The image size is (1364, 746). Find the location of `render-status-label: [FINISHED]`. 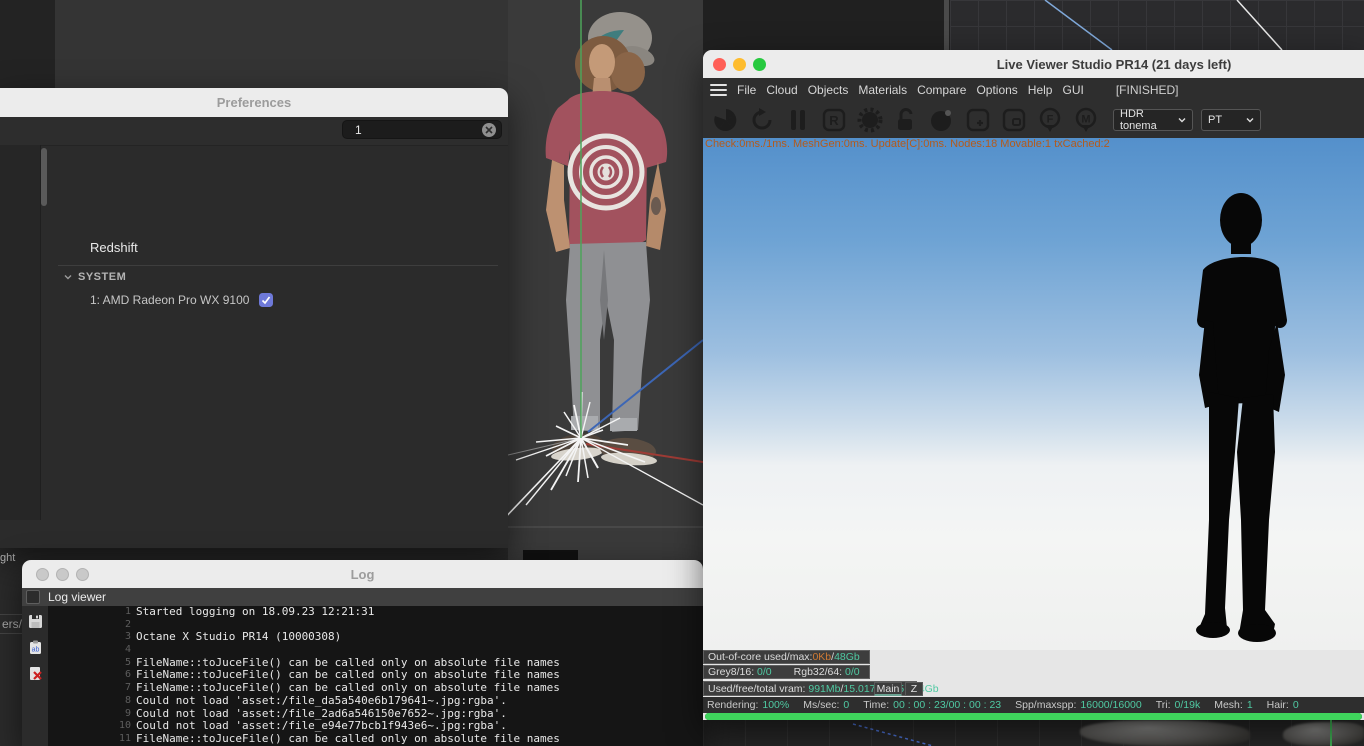

render-status-label: [FINISHED] is located at coordinates (1147, 90).